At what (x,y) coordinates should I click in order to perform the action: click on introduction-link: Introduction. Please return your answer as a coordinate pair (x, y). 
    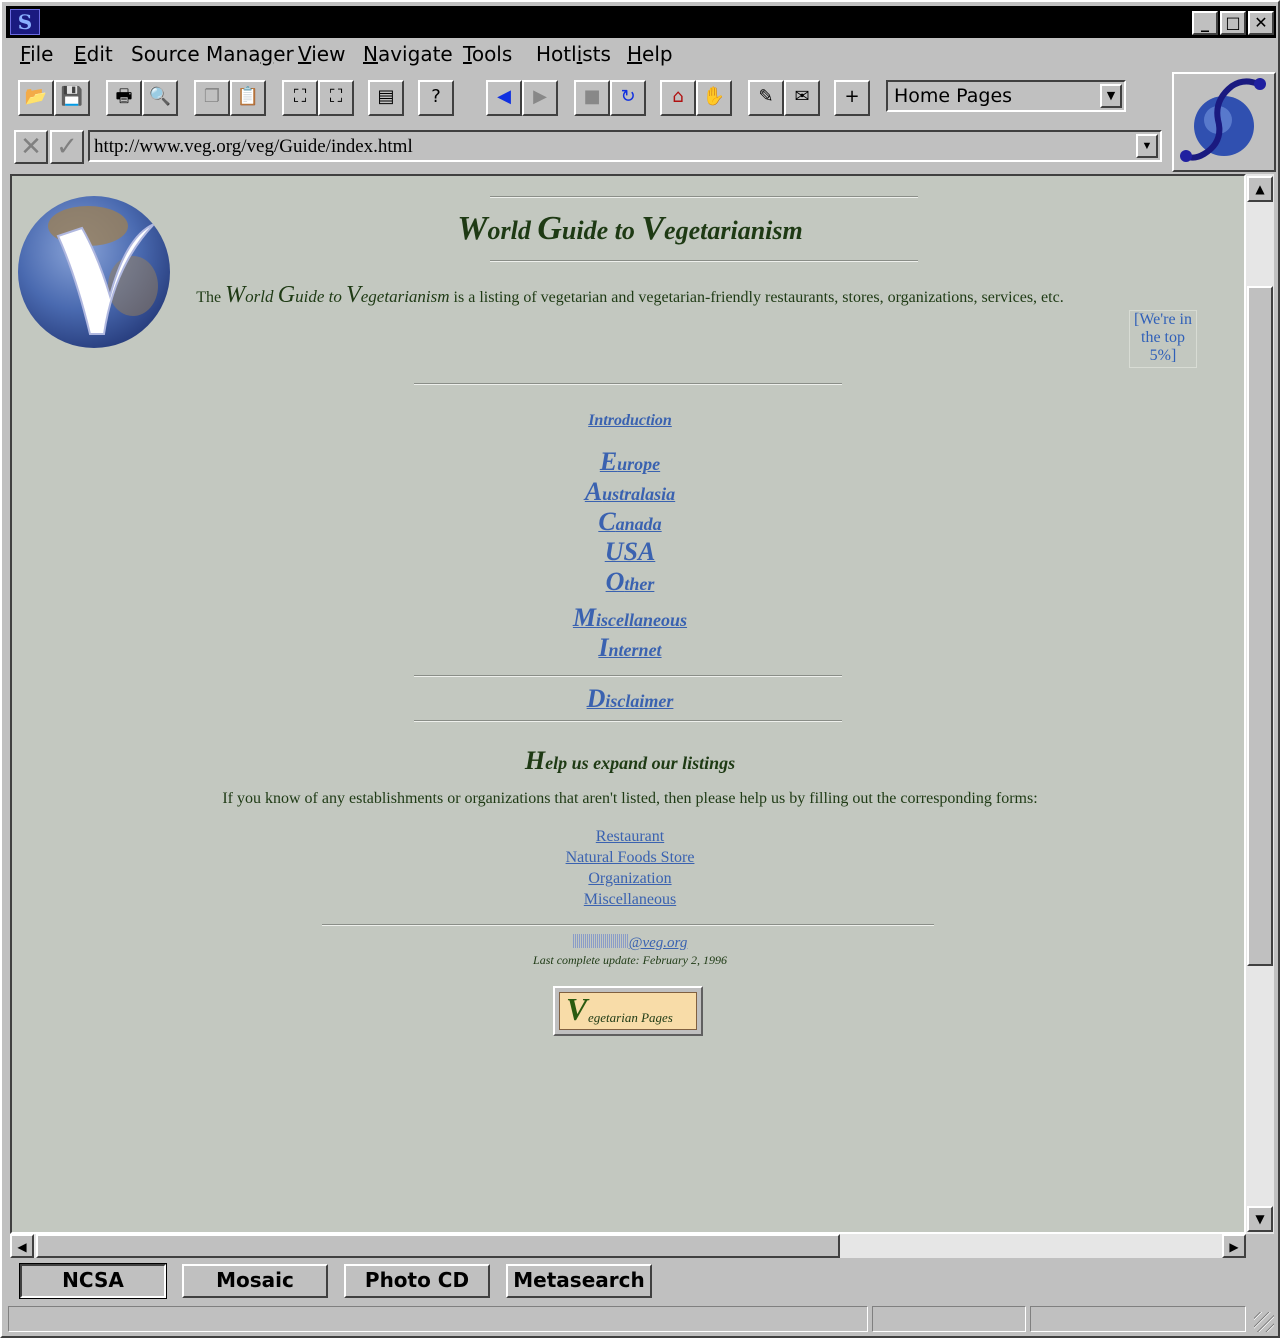
    Looking at the image, I should click on (630, 420).